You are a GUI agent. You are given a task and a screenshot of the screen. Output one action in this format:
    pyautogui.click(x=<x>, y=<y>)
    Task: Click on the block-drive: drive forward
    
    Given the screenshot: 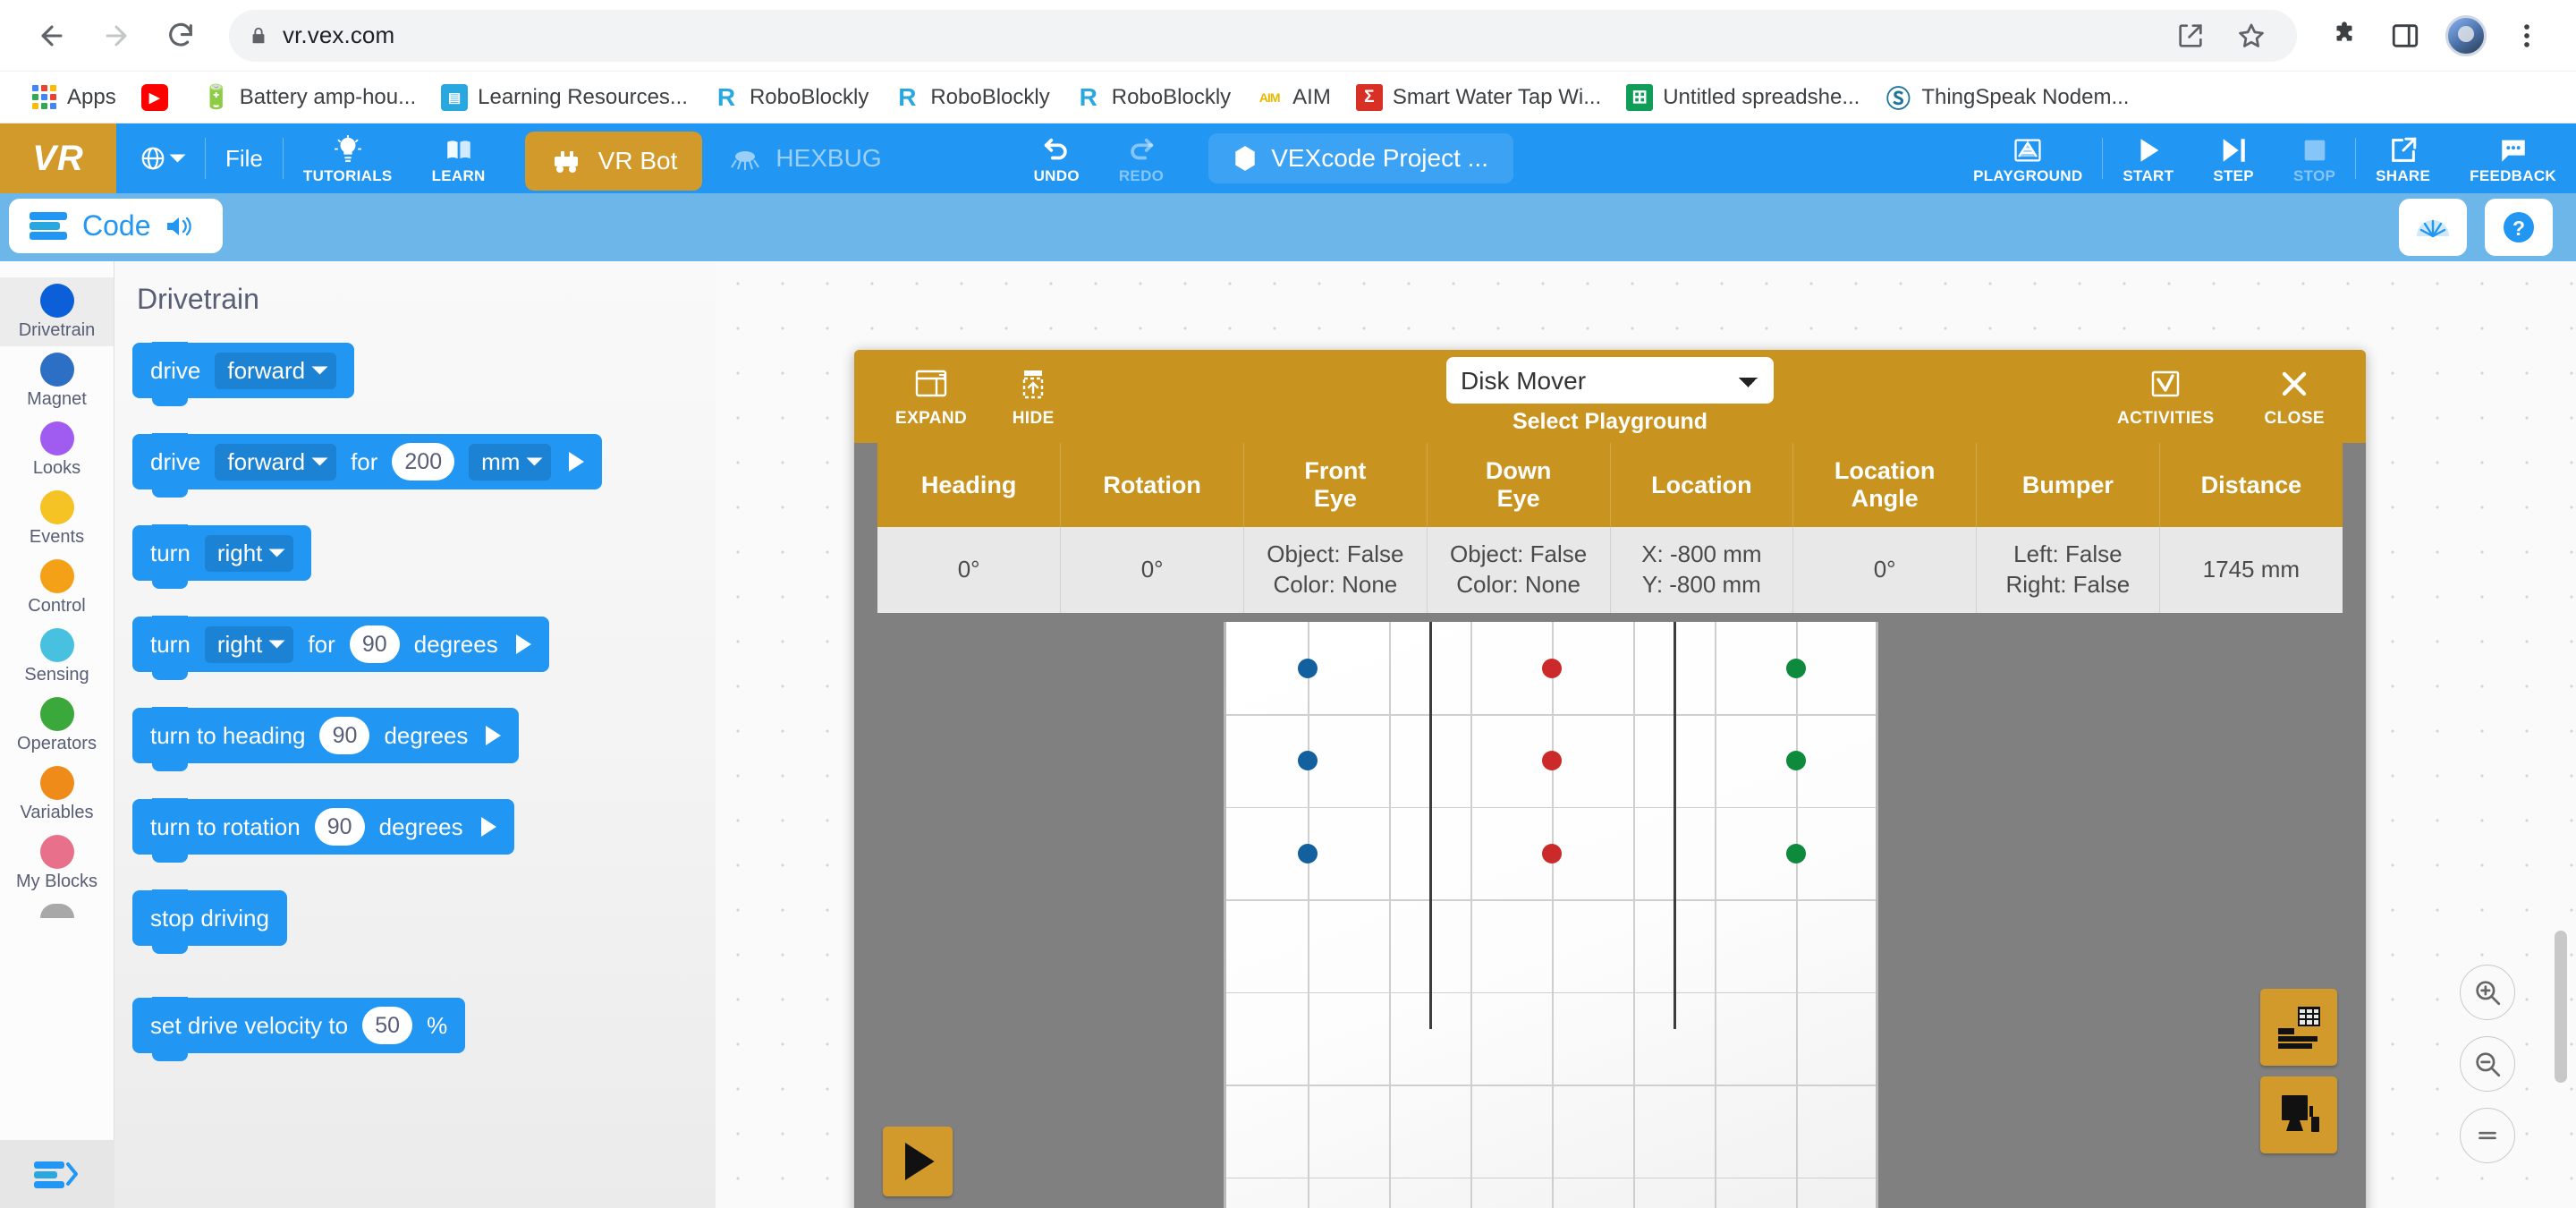 What is the action you would take?
    pyautogui.click(x=243, y=374)
    